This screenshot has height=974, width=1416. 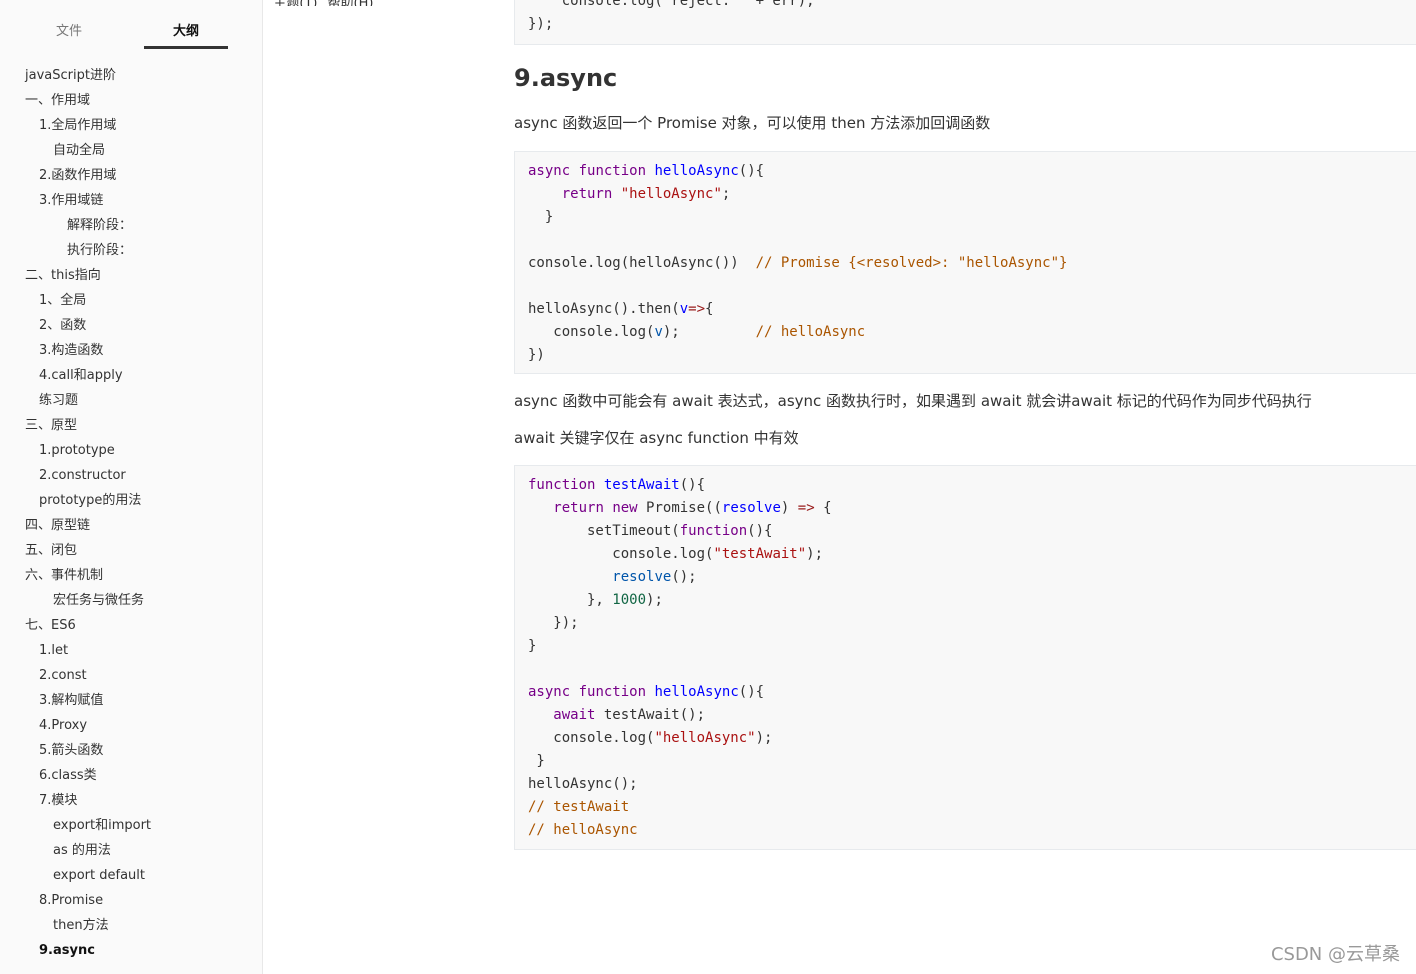 I want to click on outline-item: prototype的用法, so click(x=131, y=500).